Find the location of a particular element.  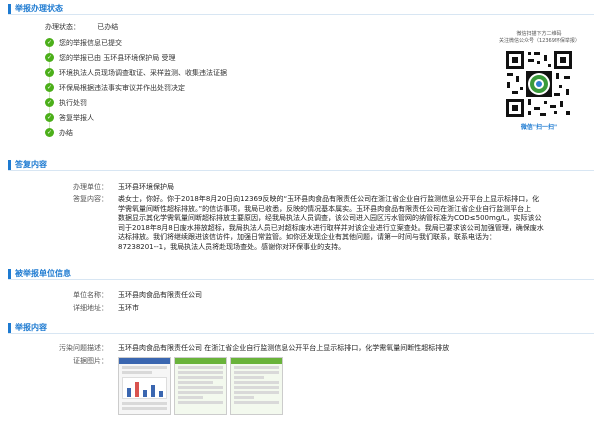

section-status-header: 举报办理状态 is located at coordinates (301, 9).